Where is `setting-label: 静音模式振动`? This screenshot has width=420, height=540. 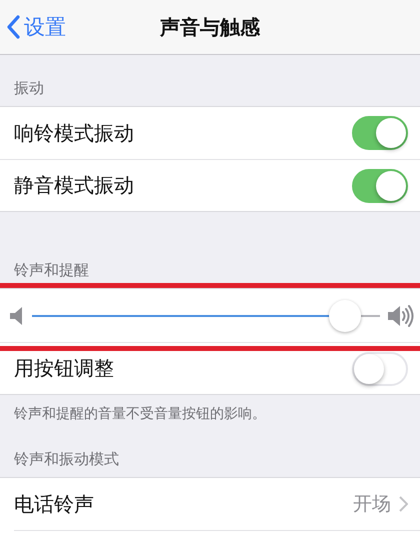 setting-label: 静音模式振动 is located at coordinates (74, 185).